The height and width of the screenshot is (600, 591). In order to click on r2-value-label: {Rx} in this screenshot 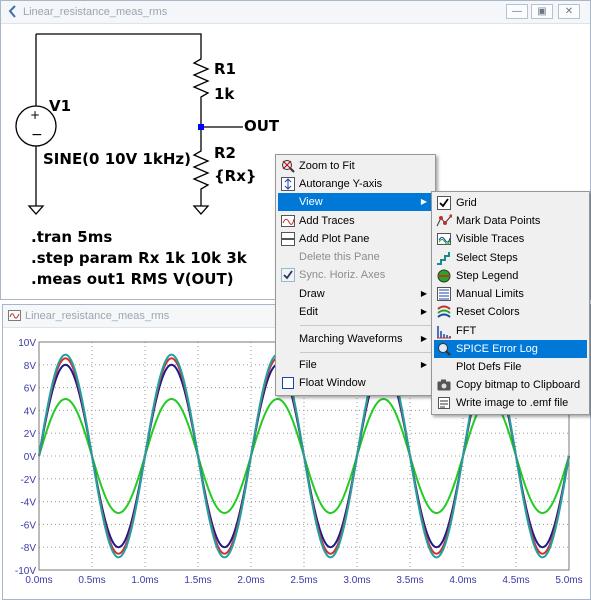, I will do `click(235, 176)`.